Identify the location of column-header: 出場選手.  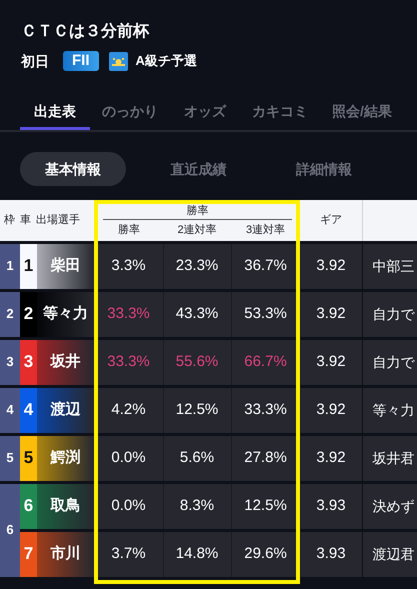
(58, 220).